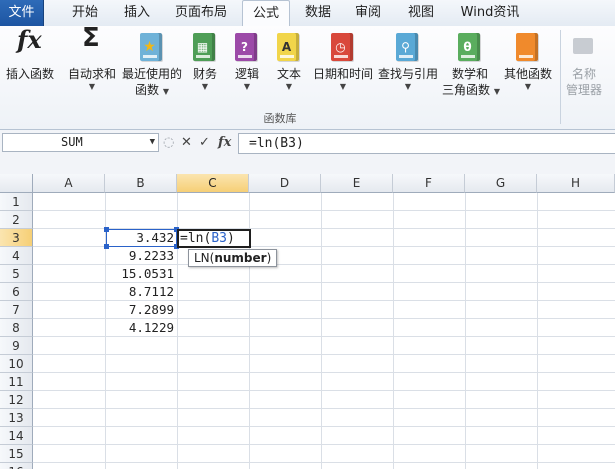 This screenshot has width=615, height=469. I want to click on row-header: 8, so click(16, 328).